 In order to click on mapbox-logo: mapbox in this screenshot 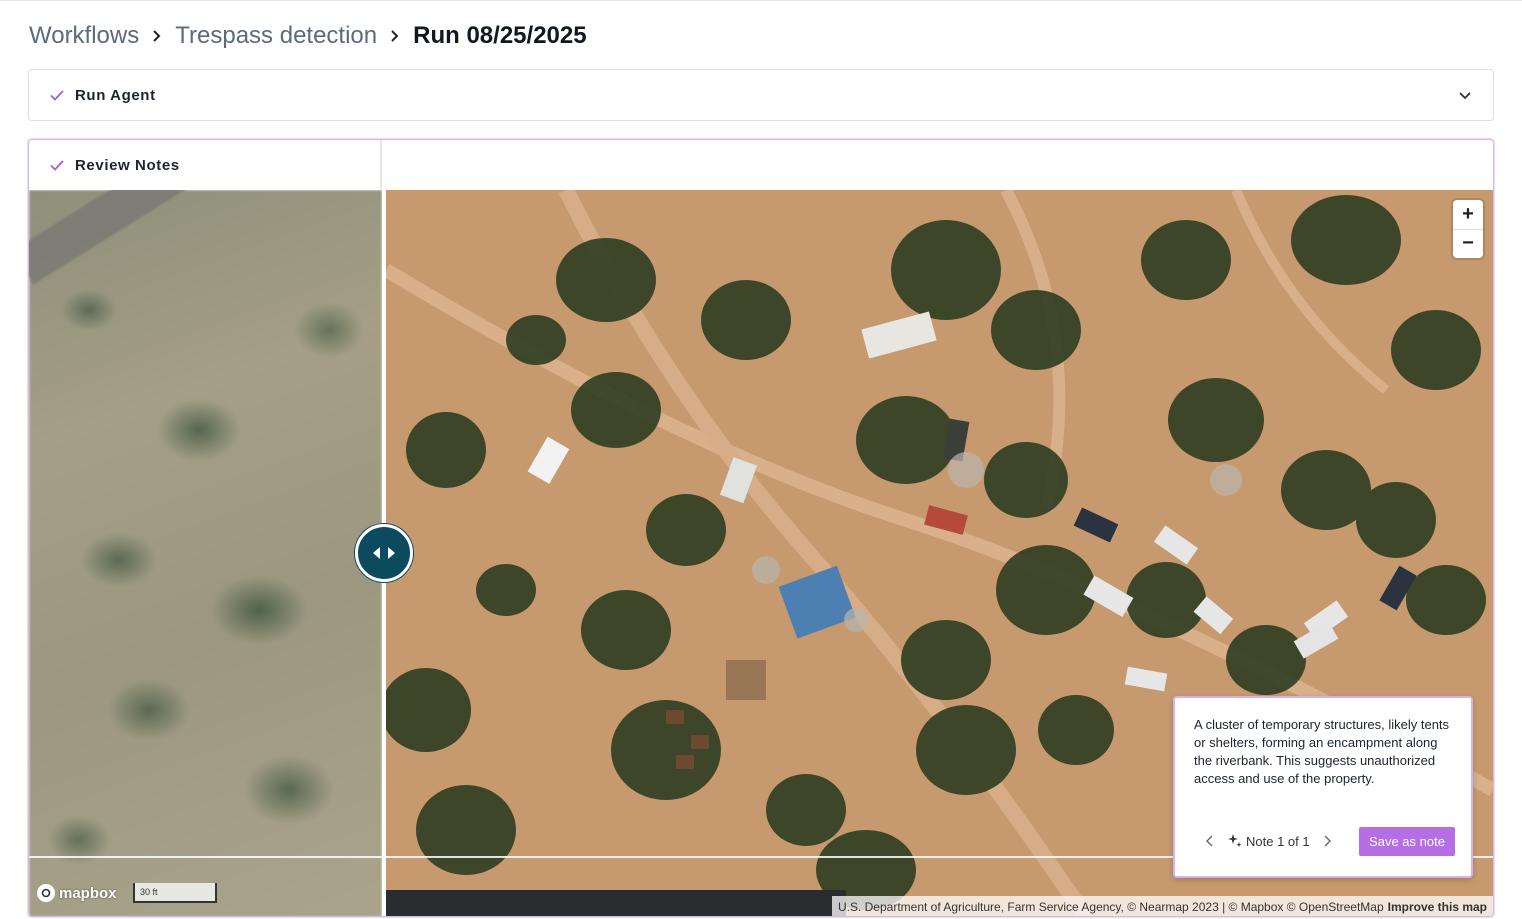, I will do `click(77, 893)`.